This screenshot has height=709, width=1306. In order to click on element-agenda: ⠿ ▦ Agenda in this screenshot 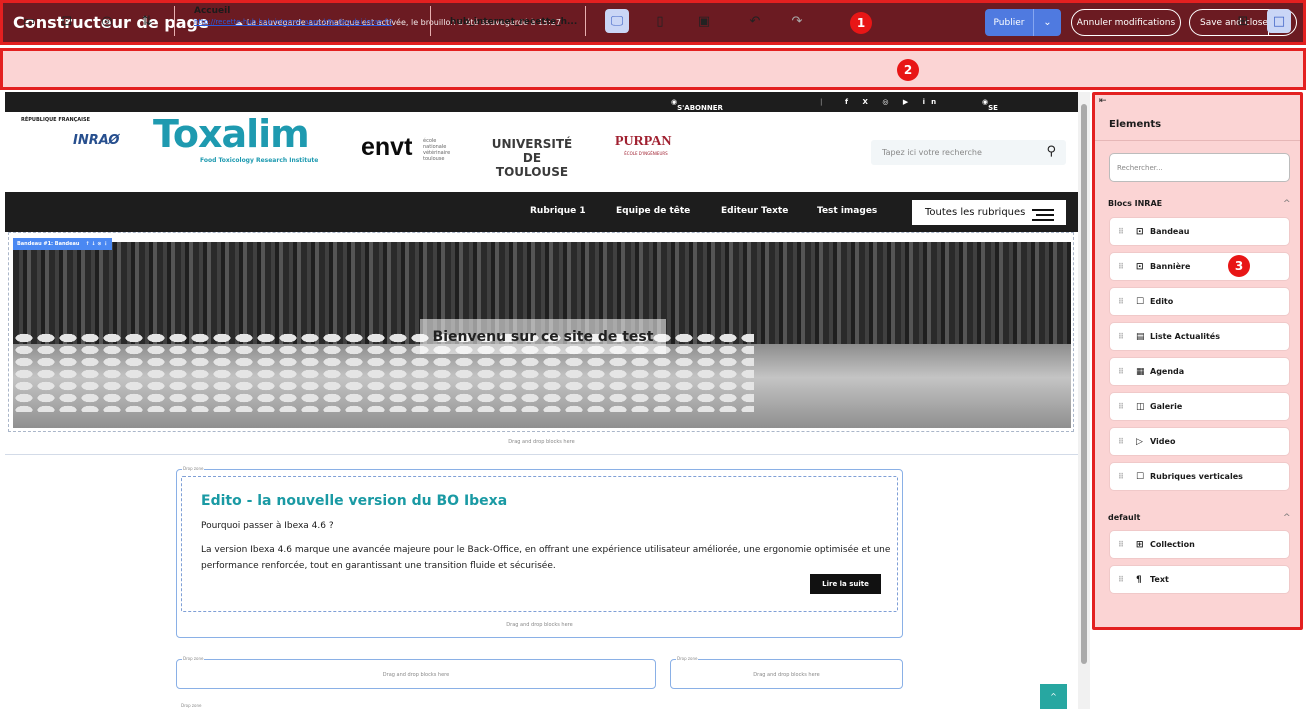, I will do `click(1199, 371)`.